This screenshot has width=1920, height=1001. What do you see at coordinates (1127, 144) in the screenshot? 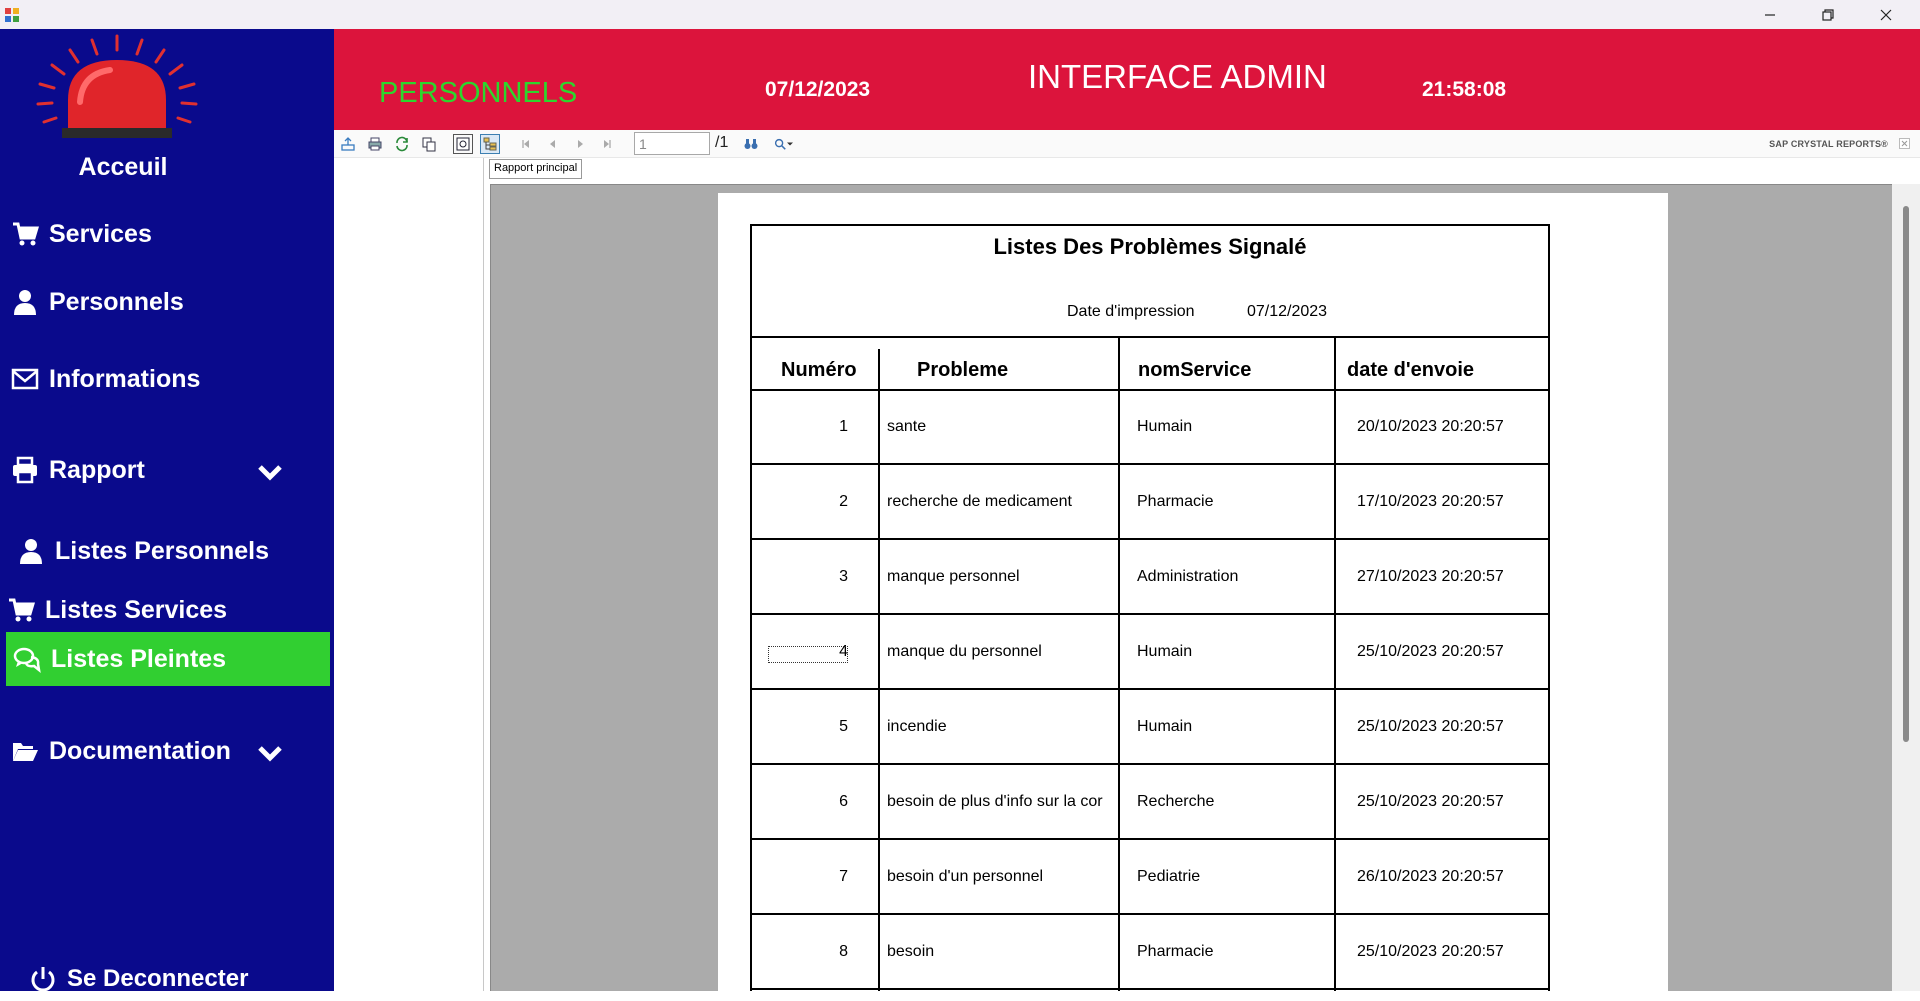
I see `viewer-toolbar: /1 SAP CRYSTAL REPORTS®` at bounding box center [1127, 144].